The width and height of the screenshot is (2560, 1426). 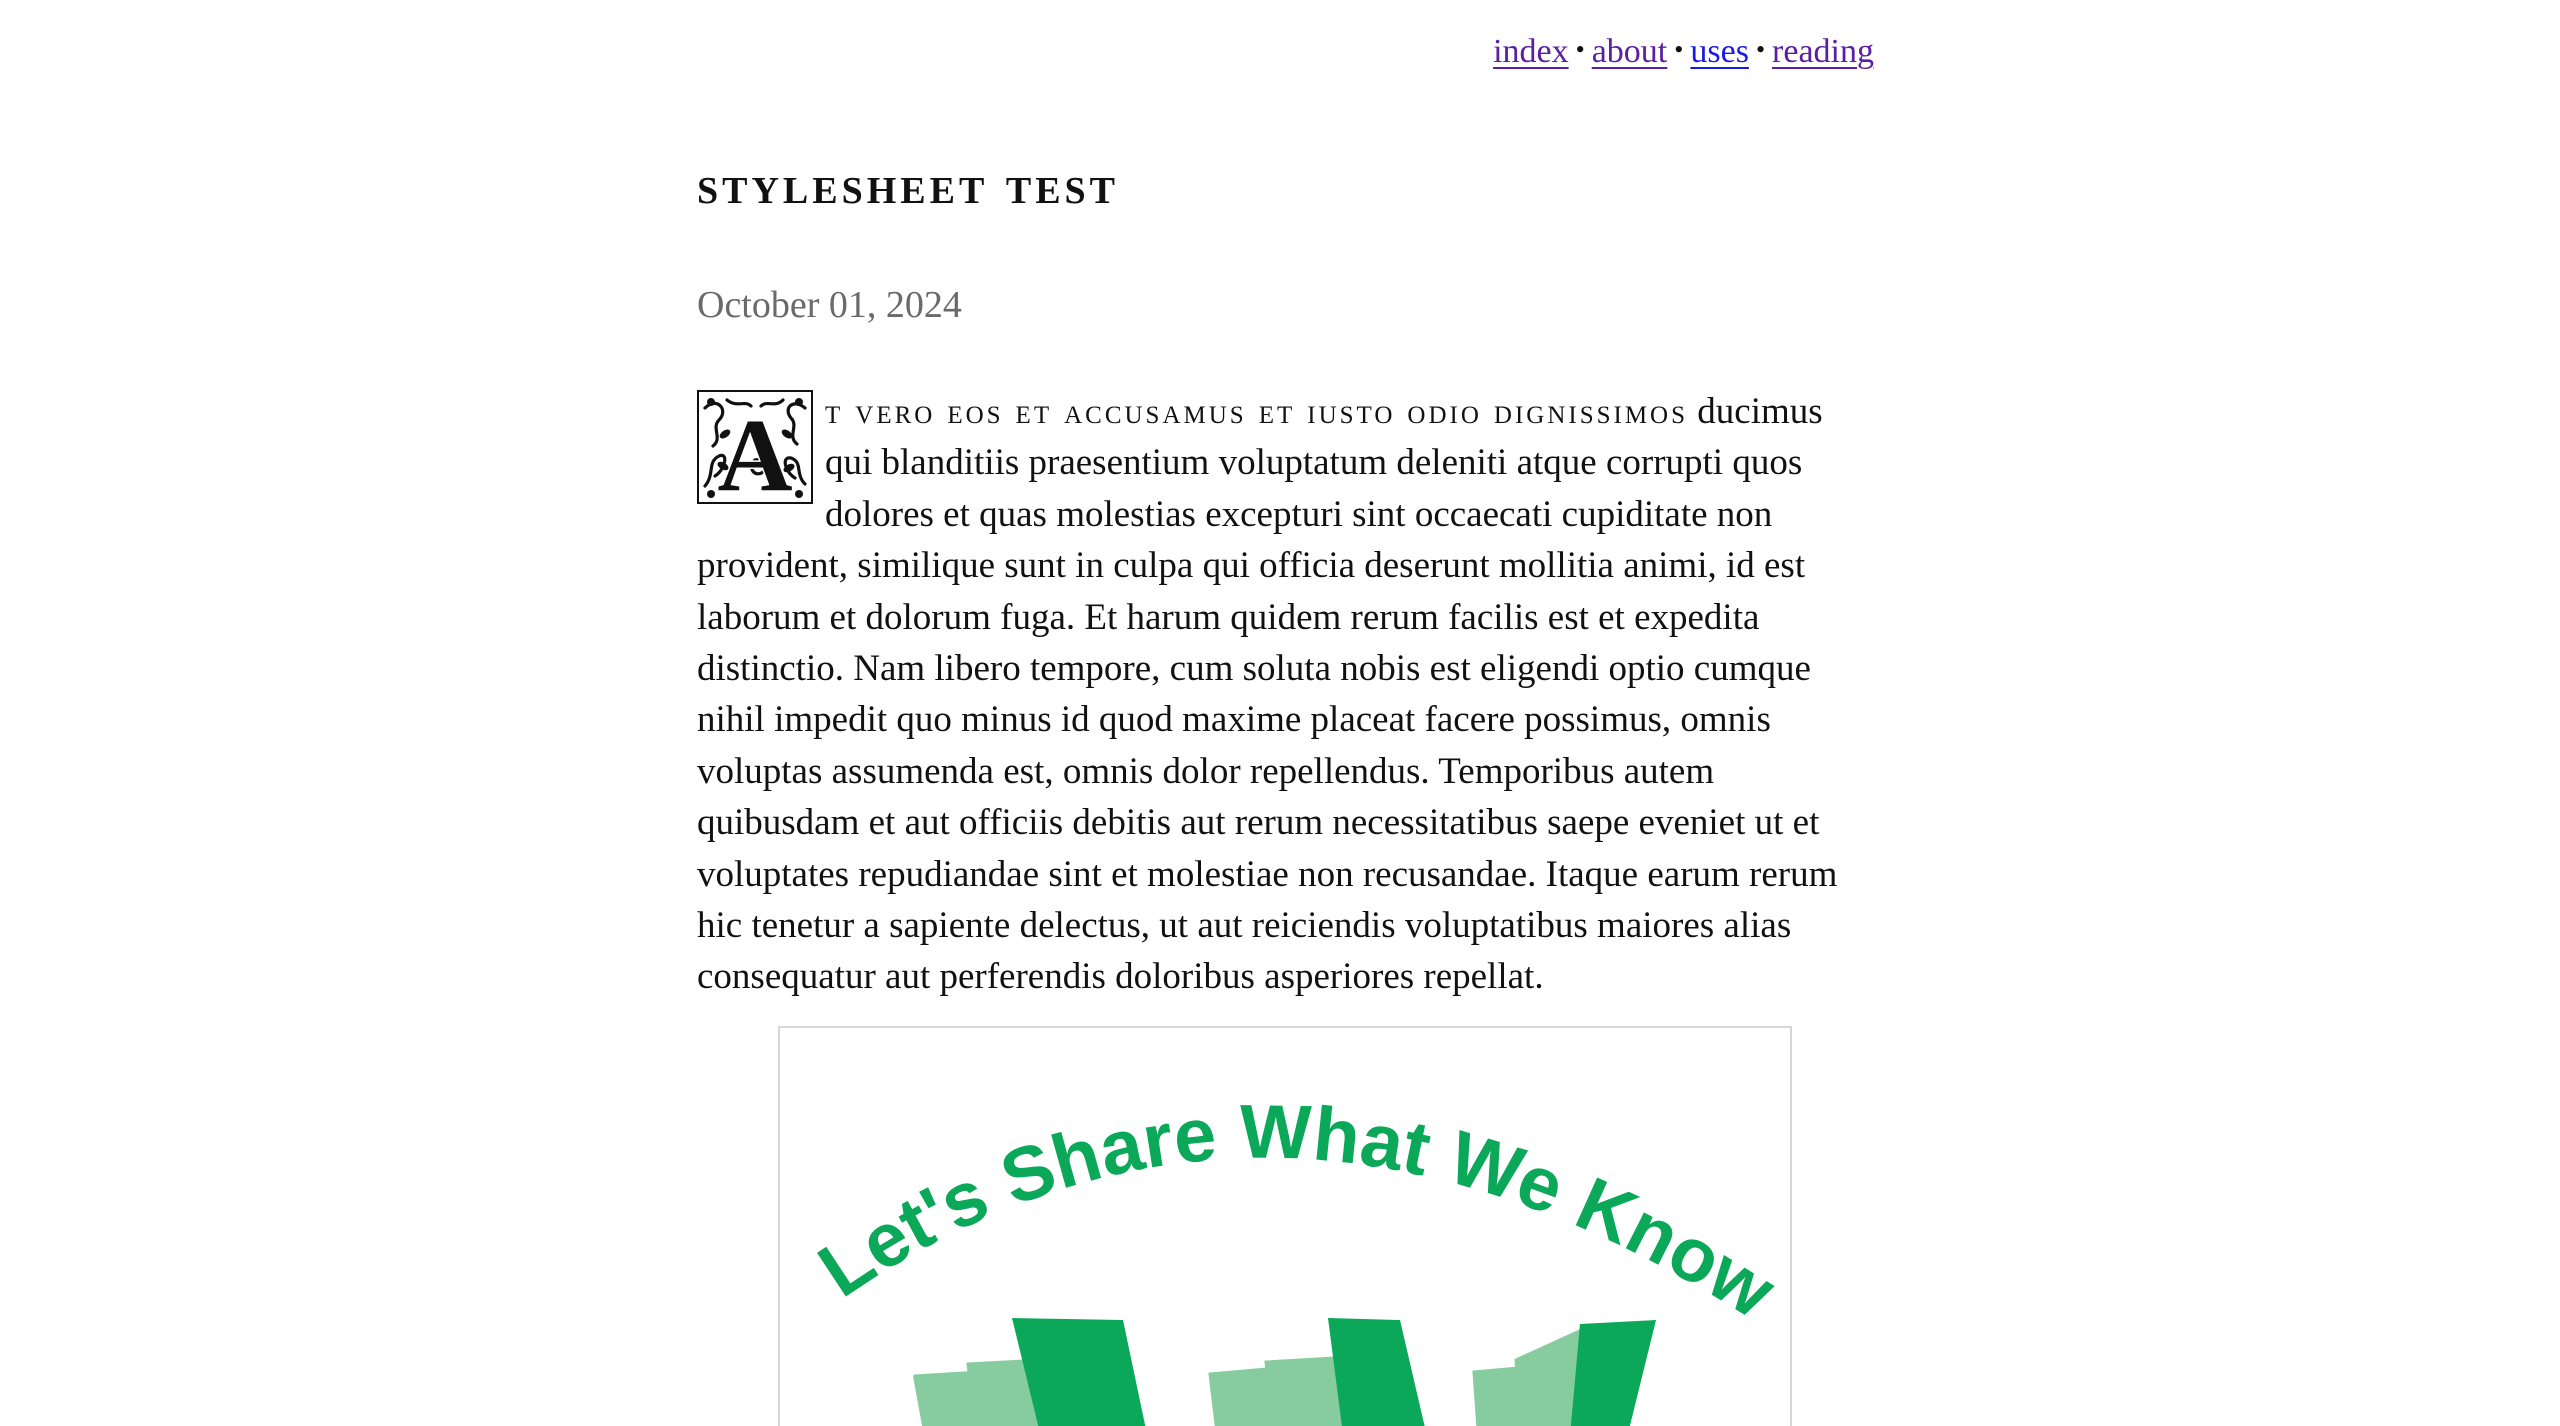 I want to click on open-books-icon, so click(x=1284, y=1372).